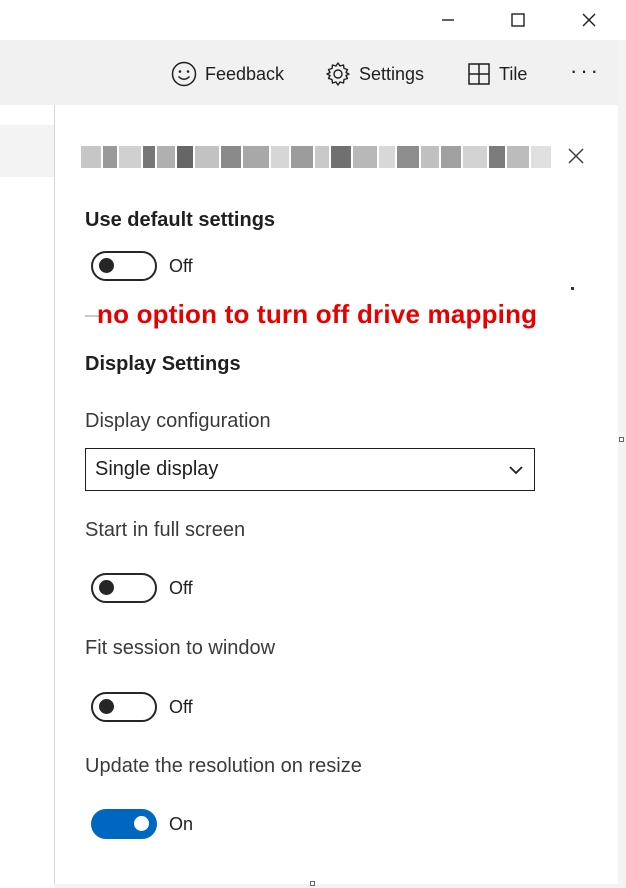 Image resolution: width=626 pixels, height=888 pixels. I want to click on background-content, so click(27, 496).